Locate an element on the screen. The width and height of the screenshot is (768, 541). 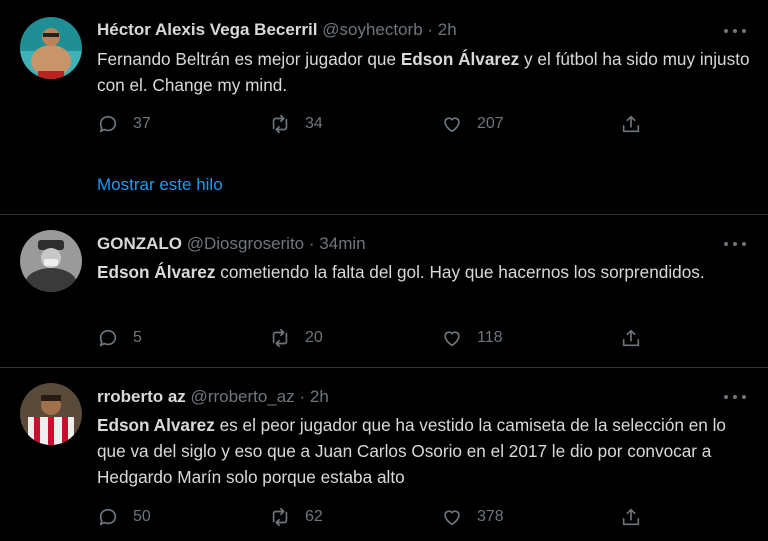
display-name: rroberto az is located at coordinates (141, 396).